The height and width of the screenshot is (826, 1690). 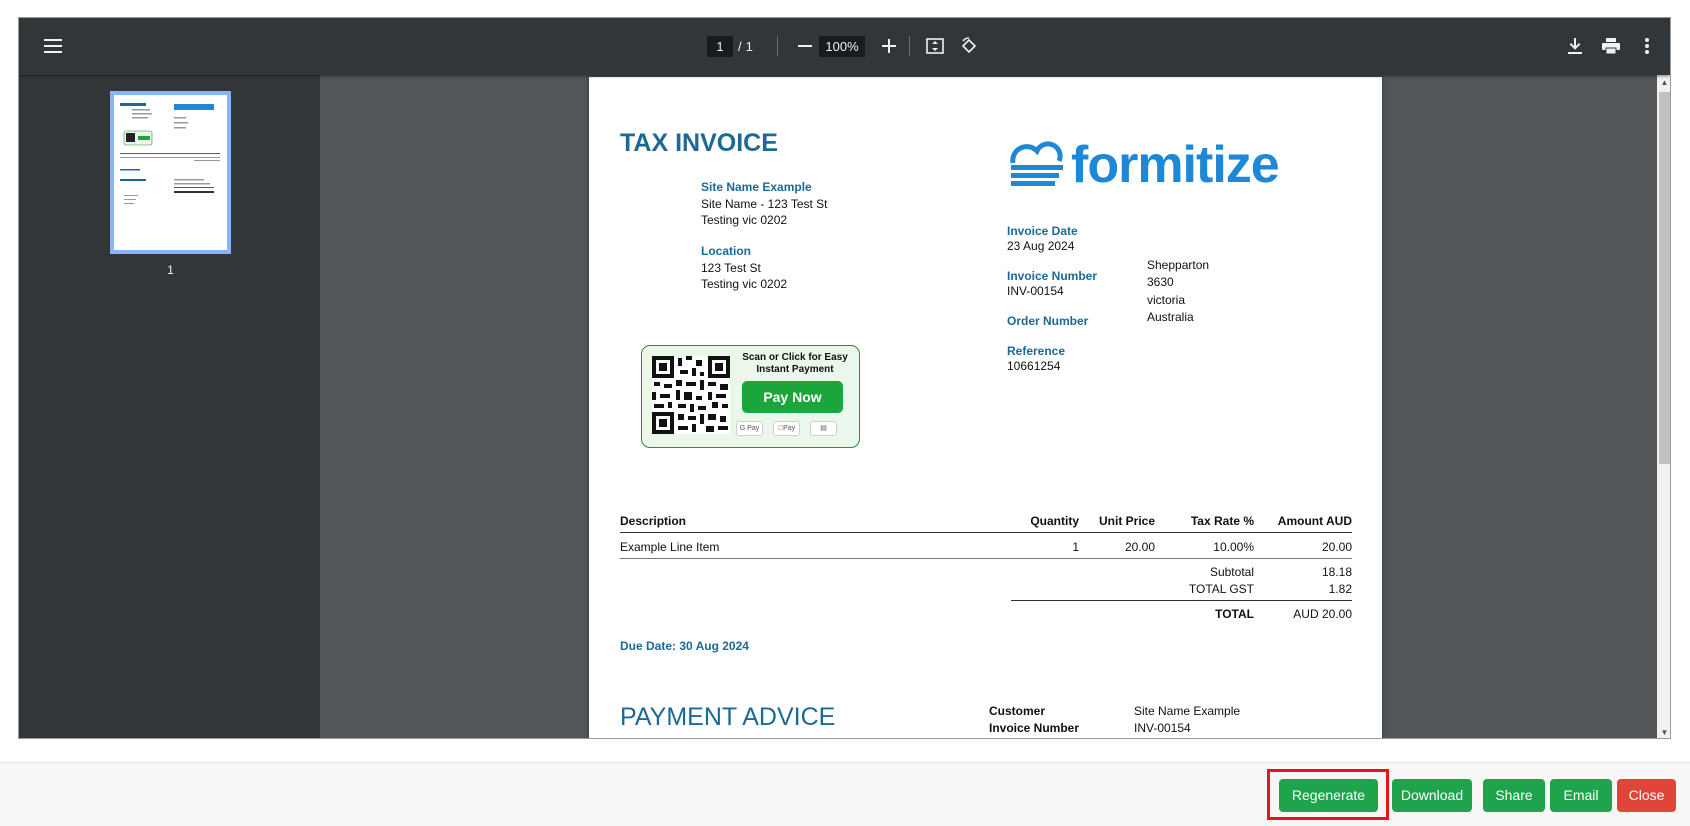 What do you see at coordinates (1166, 300) in the screenshot?
I see `address-line3: victoria` at bounding box center [1166, 300].